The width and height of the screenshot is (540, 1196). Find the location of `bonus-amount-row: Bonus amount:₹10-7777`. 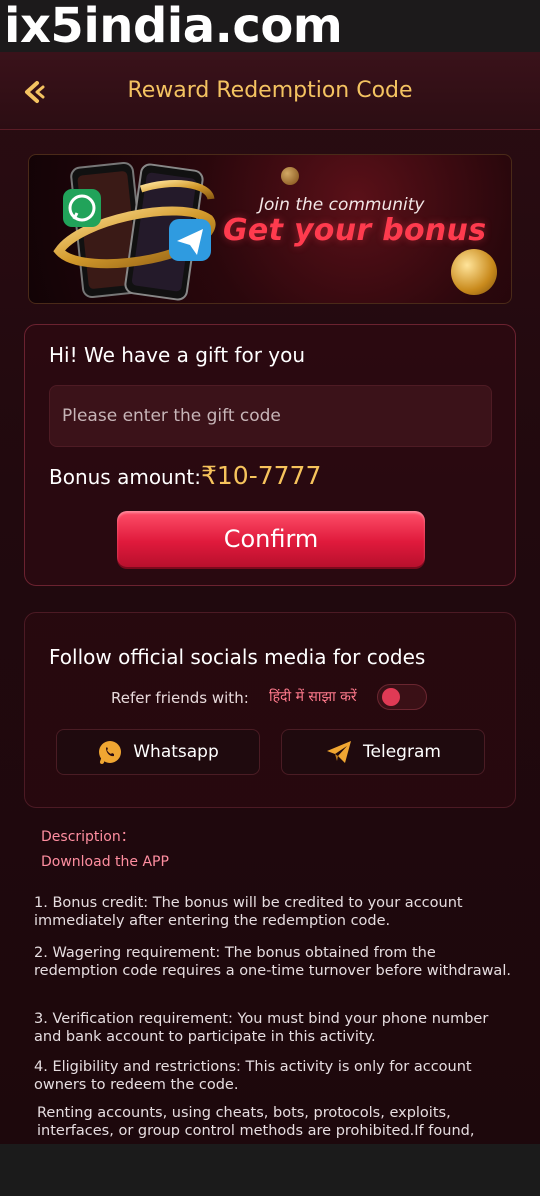

bonus-amount-row: Bonus amount:₹10-7777 is located at coordinates (185, 475).